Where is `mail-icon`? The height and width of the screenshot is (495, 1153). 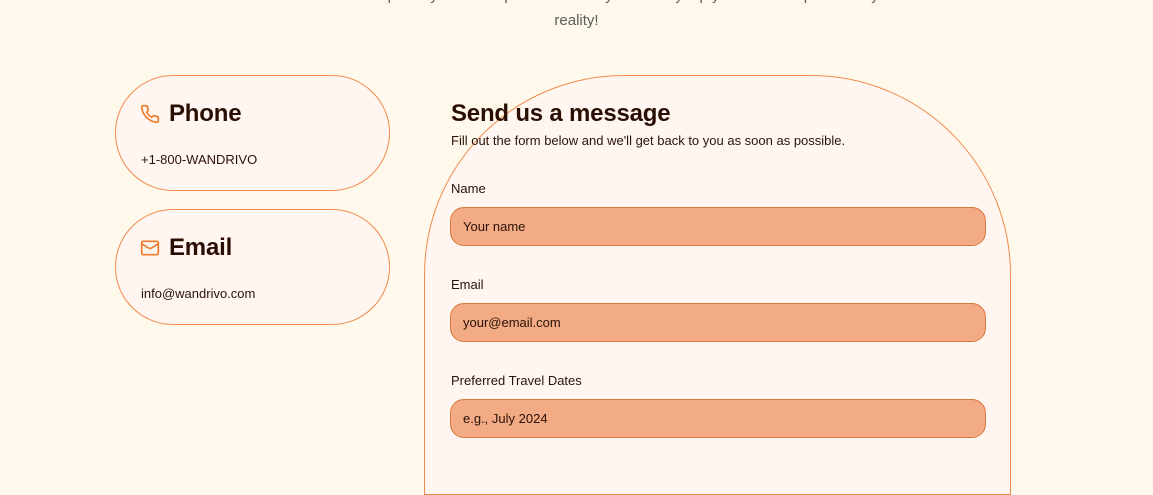
mail-icon is located at coordinates (150, 248).